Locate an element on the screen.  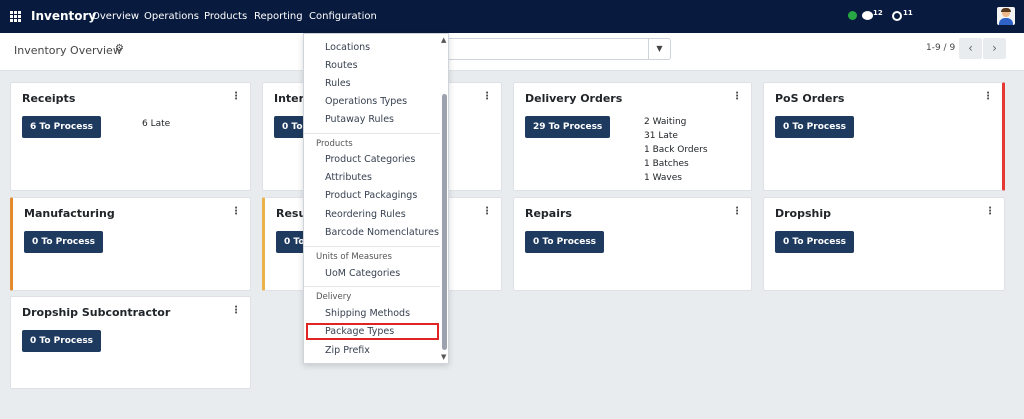
menu-products: Products is located at coordinates (225, 16).